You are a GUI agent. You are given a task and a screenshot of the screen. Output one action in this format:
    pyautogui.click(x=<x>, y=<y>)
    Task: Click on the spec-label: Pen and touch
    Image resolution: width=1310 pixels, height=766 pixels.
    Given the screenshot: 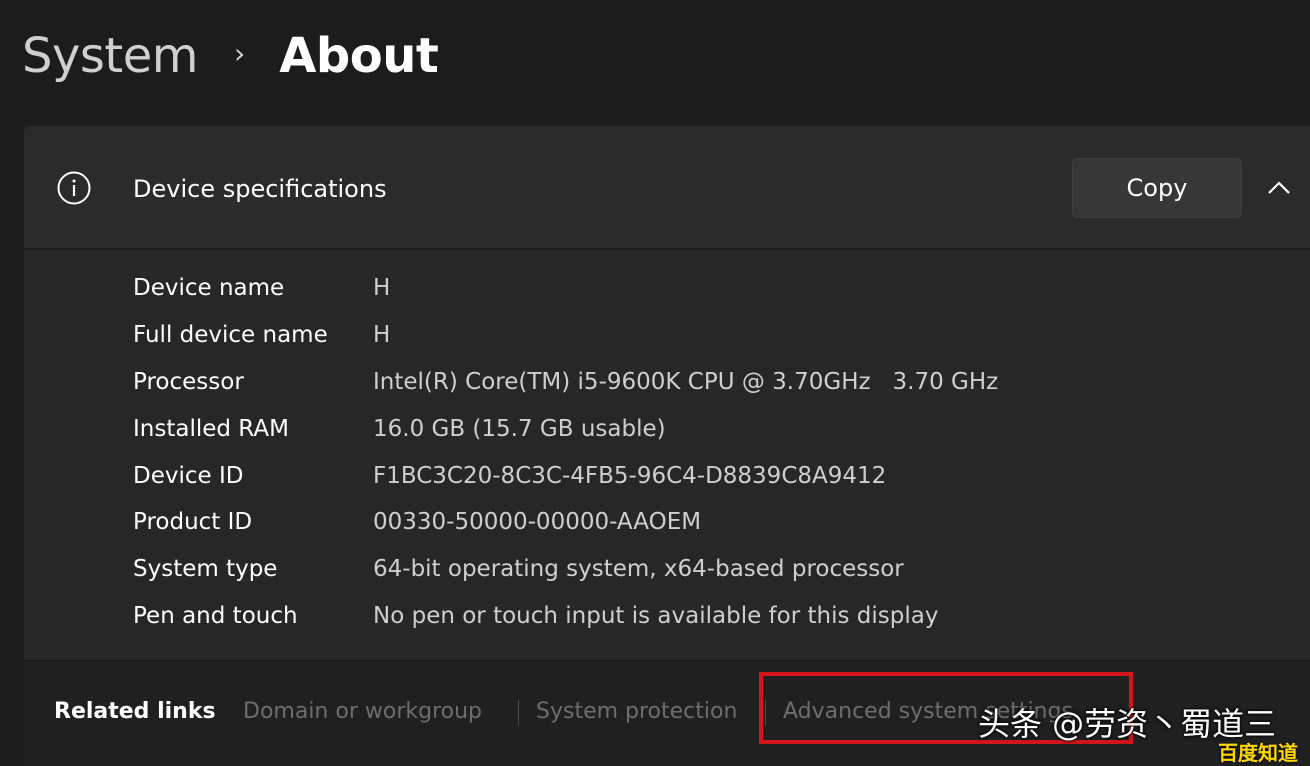 What is the action you would take?
    pyautogui.click(x=215, y=616)
    